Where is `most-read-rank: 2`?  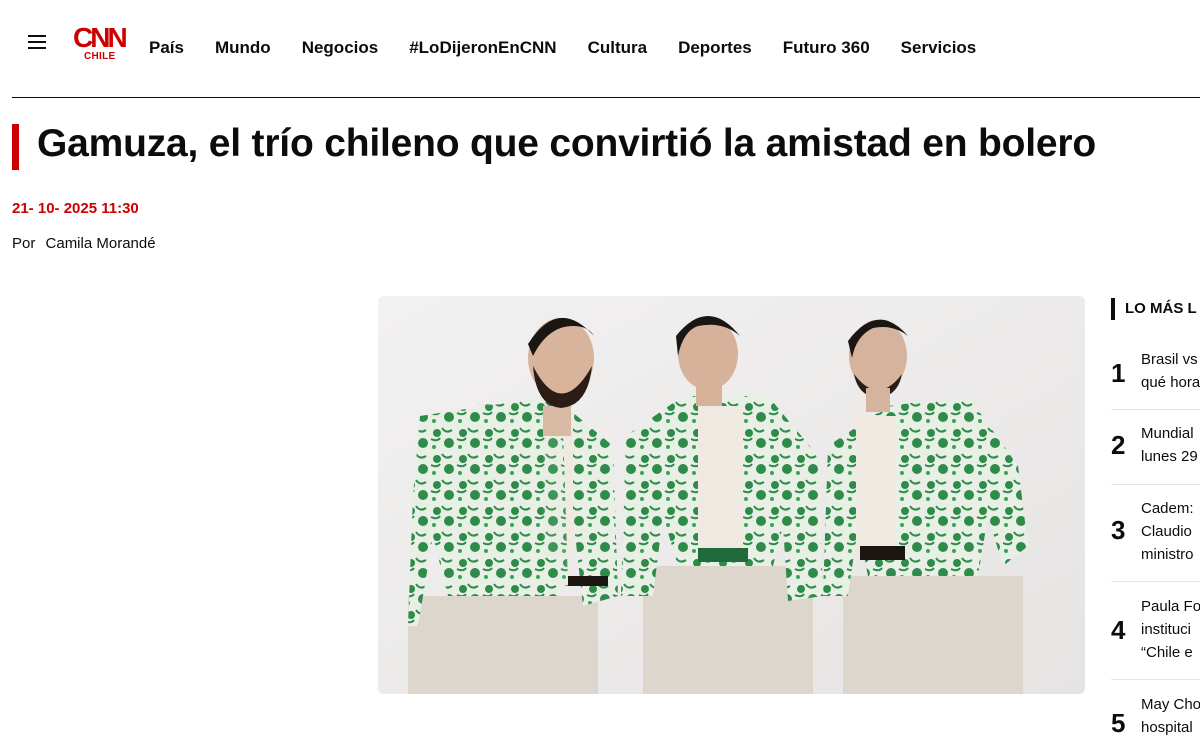 most-read-rank: 2 is located at coordinates (1118, 445).